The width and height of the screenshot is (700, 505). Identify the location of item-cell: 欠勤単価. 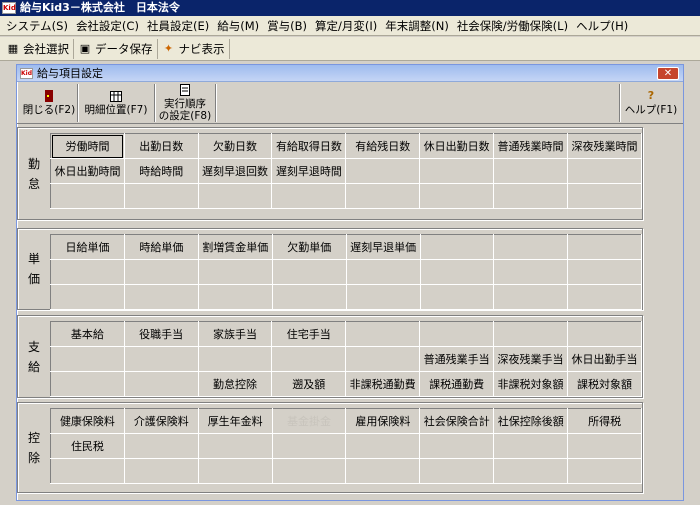
(309, 247).